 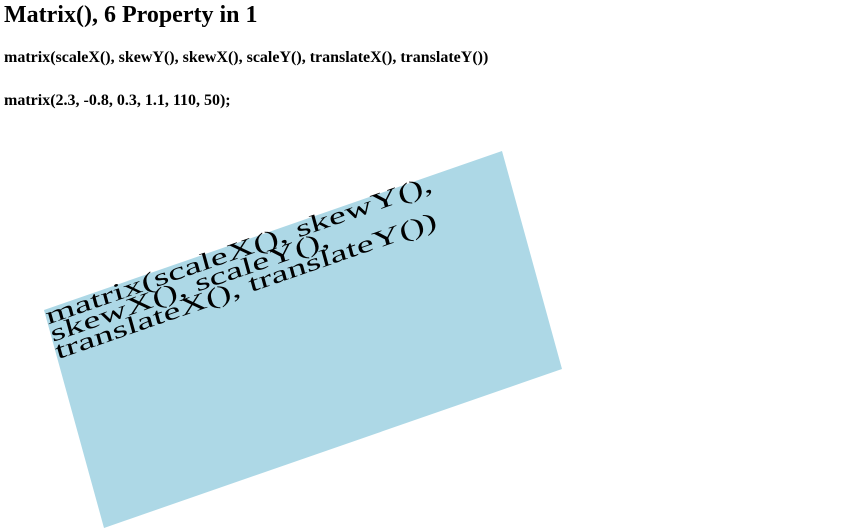 What do you see at coordinates (246, 287) in the screenshot?
I see `box-text-line-3: translateX(), translateY())` at bounding box center [246, 287].